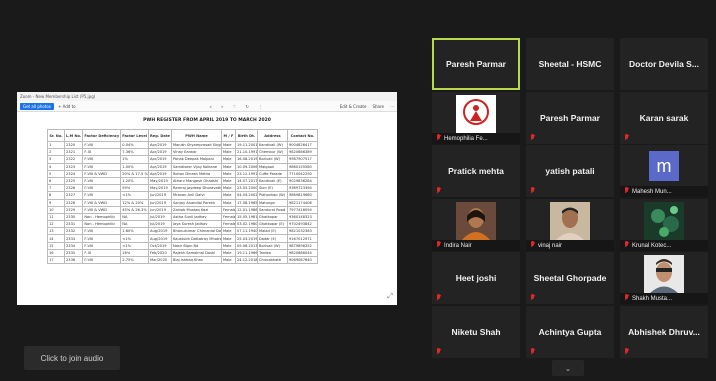 This screenshot has height=381, width=716. What do you see at coordinates (73, 209) in the screenshot?
I see `table-cell: 2329` at bounding box center [73, 209].